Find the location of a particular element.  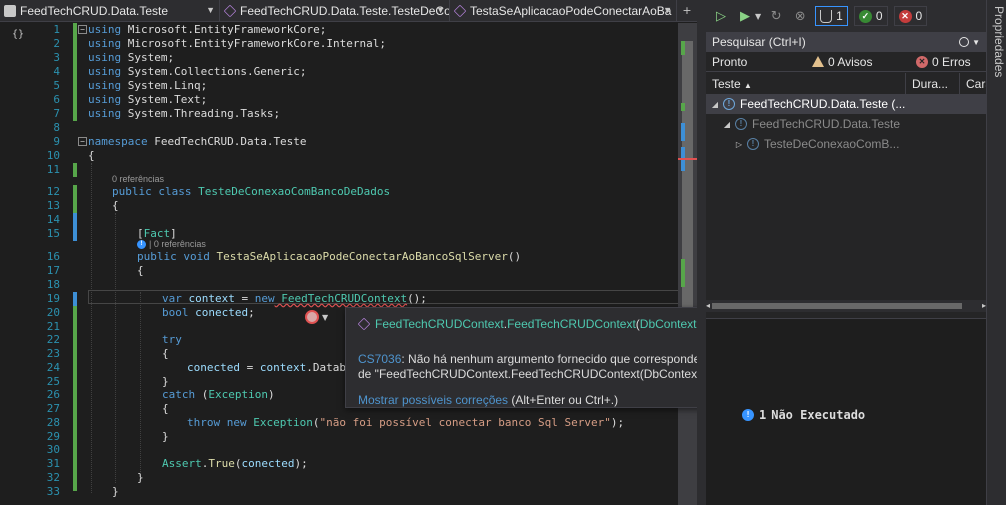

codelens-references: 0 referências is located at coordinates (138, 179).